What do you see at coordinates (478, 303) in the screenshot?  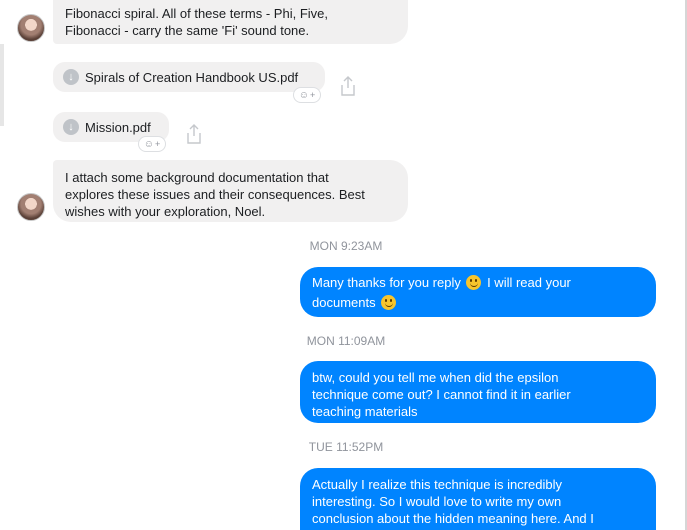 I see `message-line: documents` at bounding box center [478, 303].